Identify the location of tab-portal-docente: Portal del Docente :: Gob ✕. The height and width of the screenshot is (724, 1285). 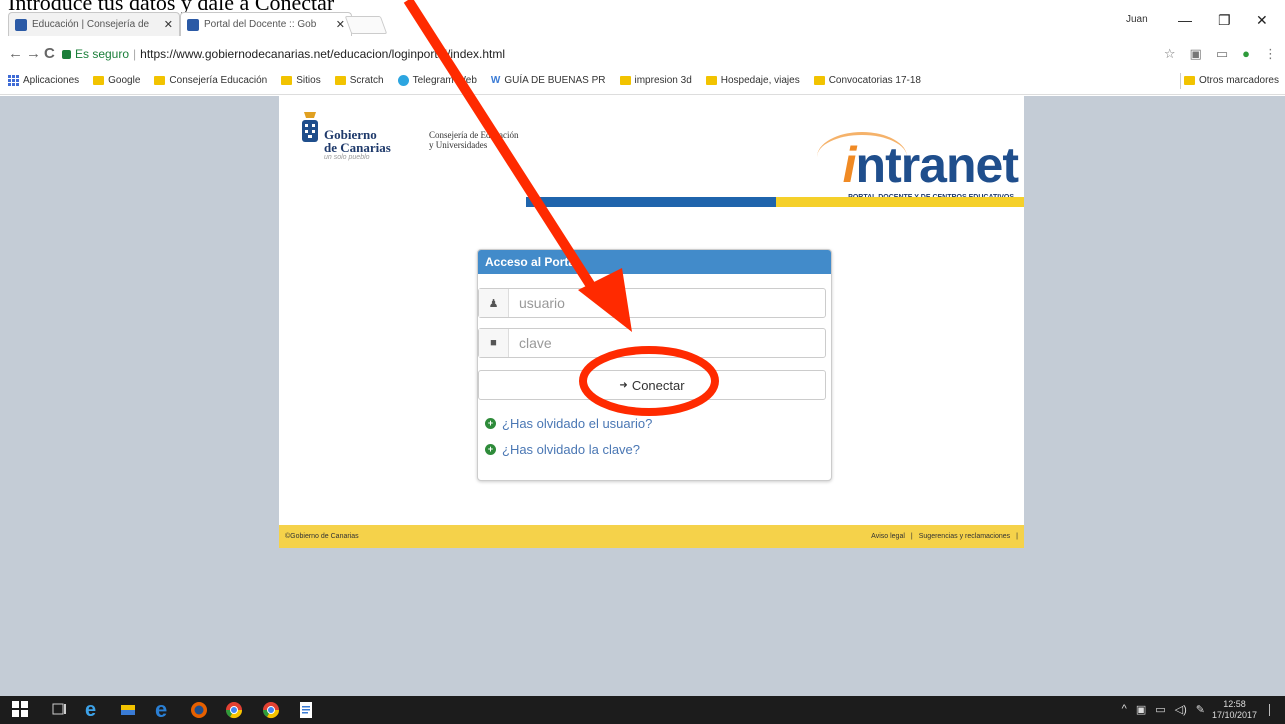
(266, 24).